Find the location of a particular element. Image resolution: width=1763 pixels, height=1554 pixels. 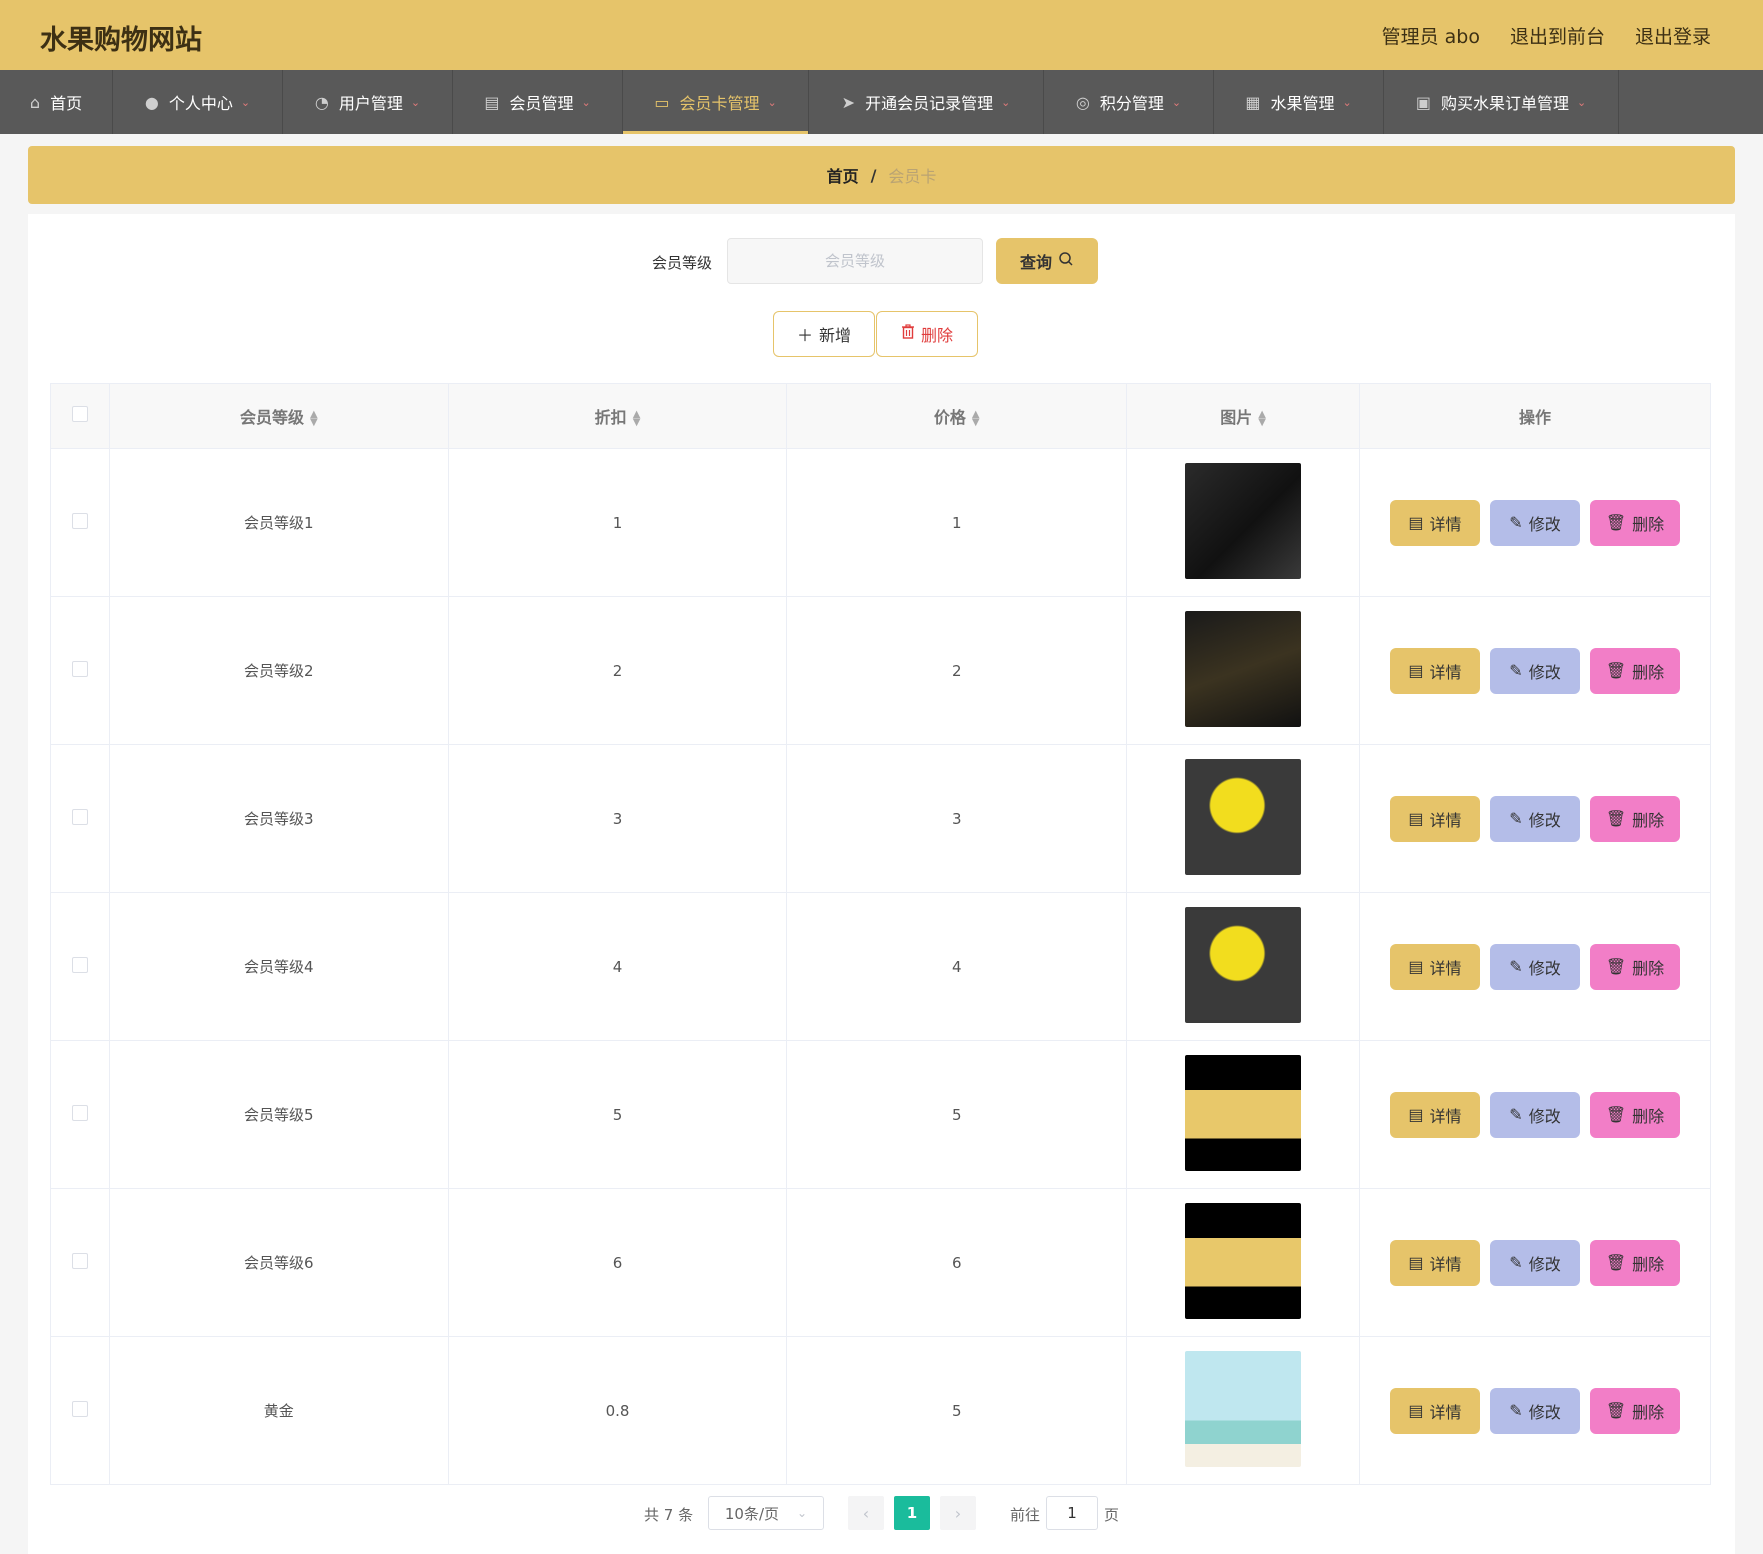

cell-discount: 0.8 is located at coordinates (617, 1410).